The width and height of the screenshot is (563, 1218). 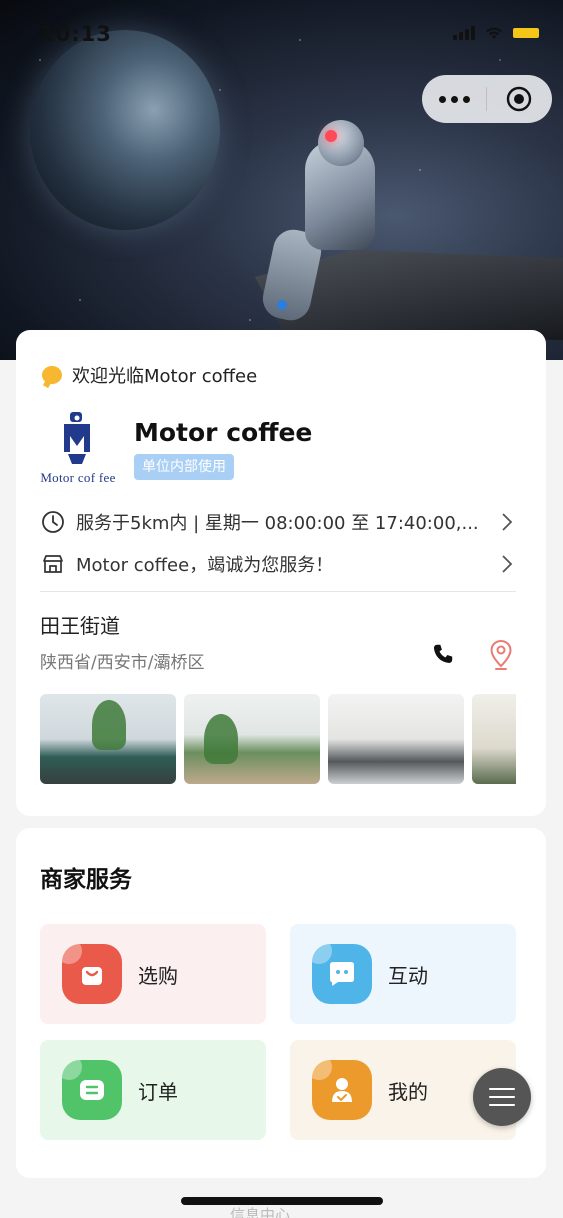 What do you see at coordinates (342, 974) in the screenshot?
I see `chat-bubble-icon` at bounding box center [342, 974].